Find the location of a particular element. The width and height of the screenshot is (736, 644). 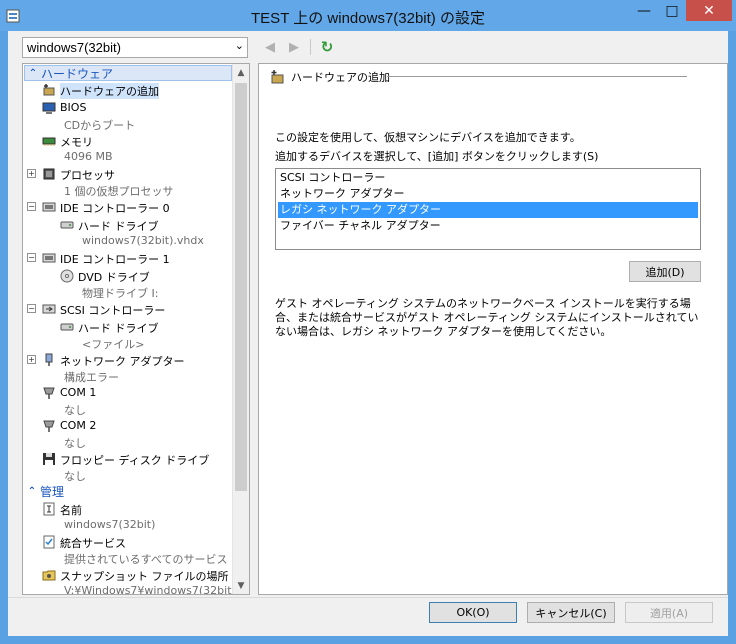

vm-select-dropdown: windows7(32bit) ⌄ is located at coordinates (135, 47).